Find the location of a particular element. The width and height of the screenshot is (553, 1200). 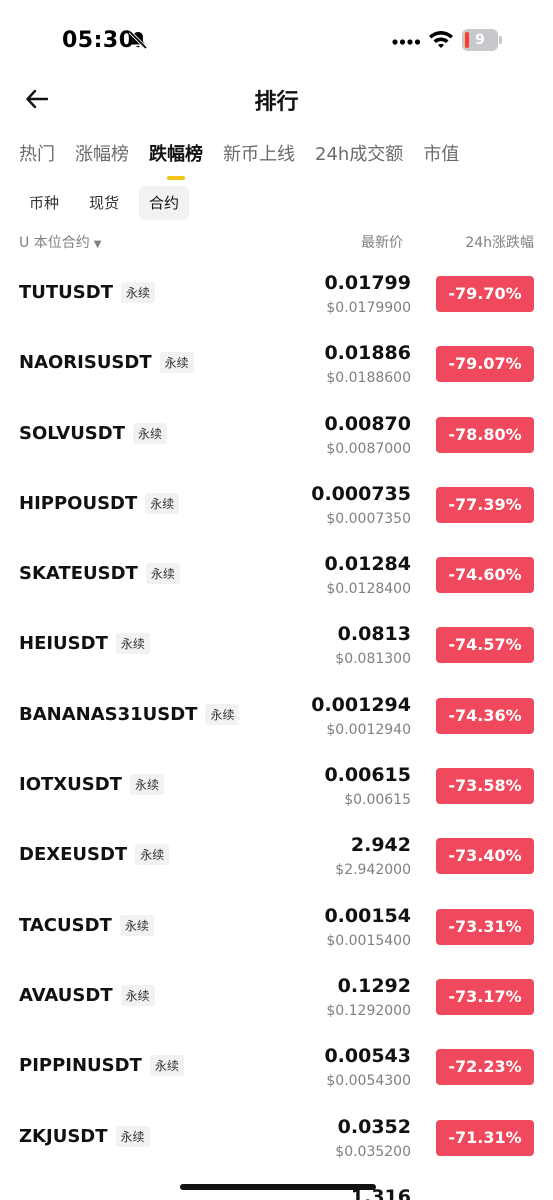

change-badge: -71.31% is located at coordinates (485, 1137).